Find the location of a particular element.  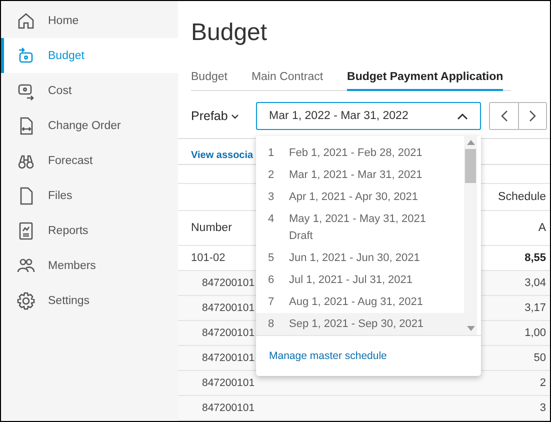

sidebar-item: Forecast is located at coordinates (89, 160).